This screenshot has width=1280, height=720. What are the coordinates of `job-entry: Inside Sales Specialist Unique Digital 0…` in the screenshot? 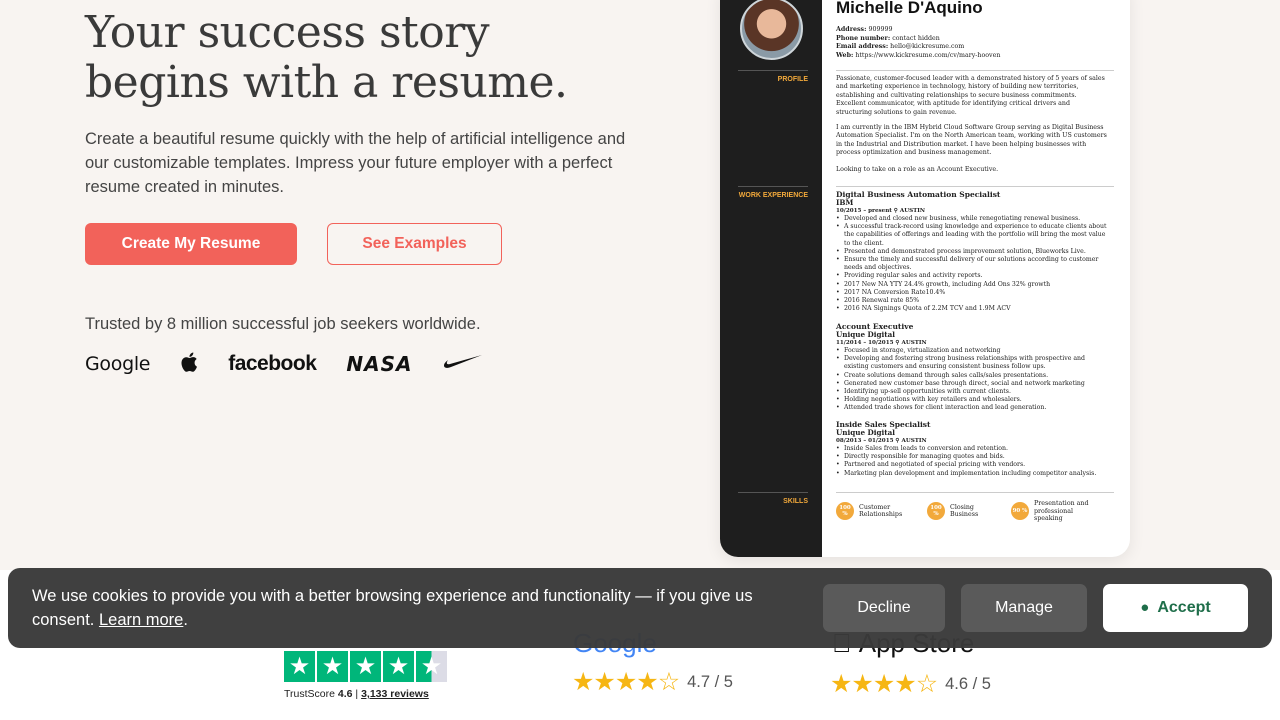 It's located at (972, 450).